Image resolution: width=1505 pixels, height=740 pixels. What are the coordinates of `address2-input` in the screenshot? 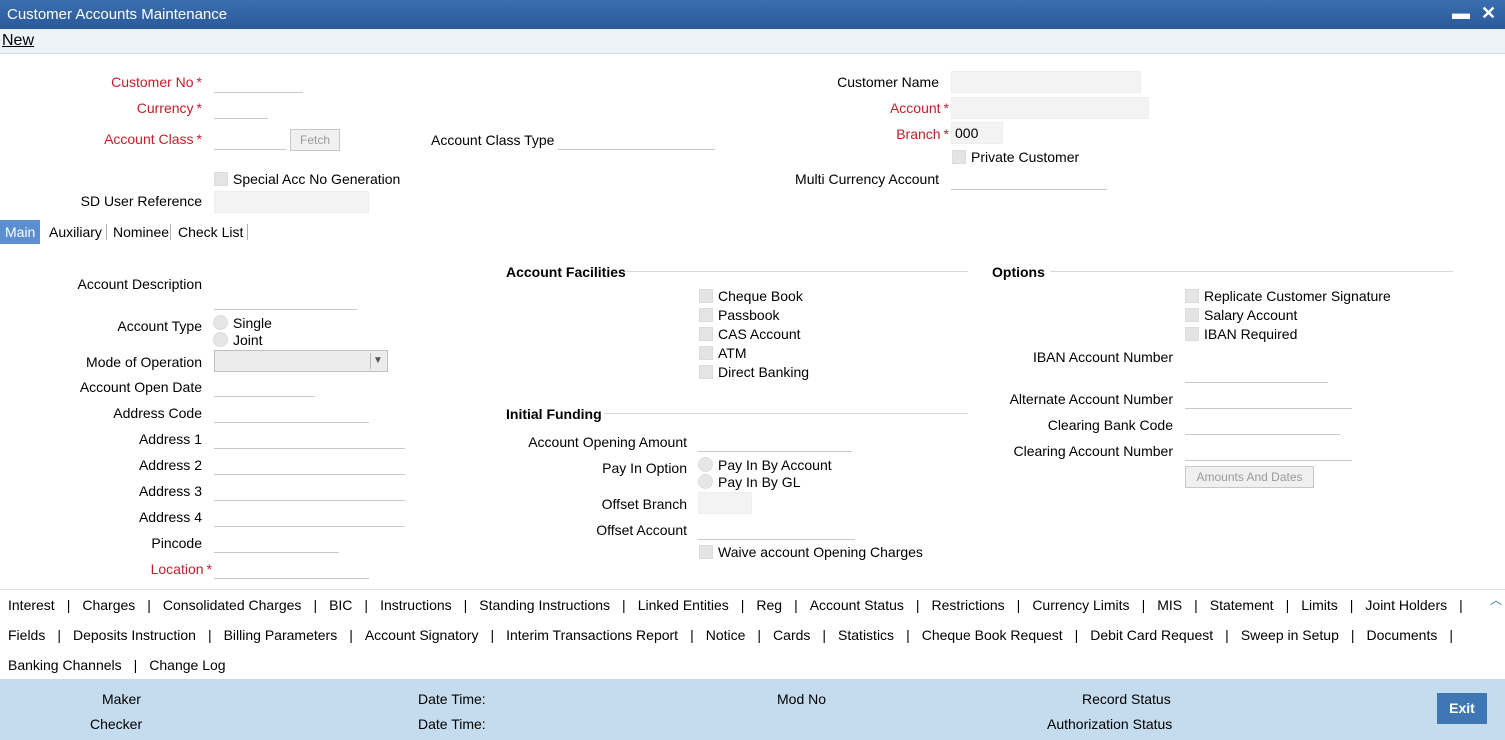 It's located at (309, 465).